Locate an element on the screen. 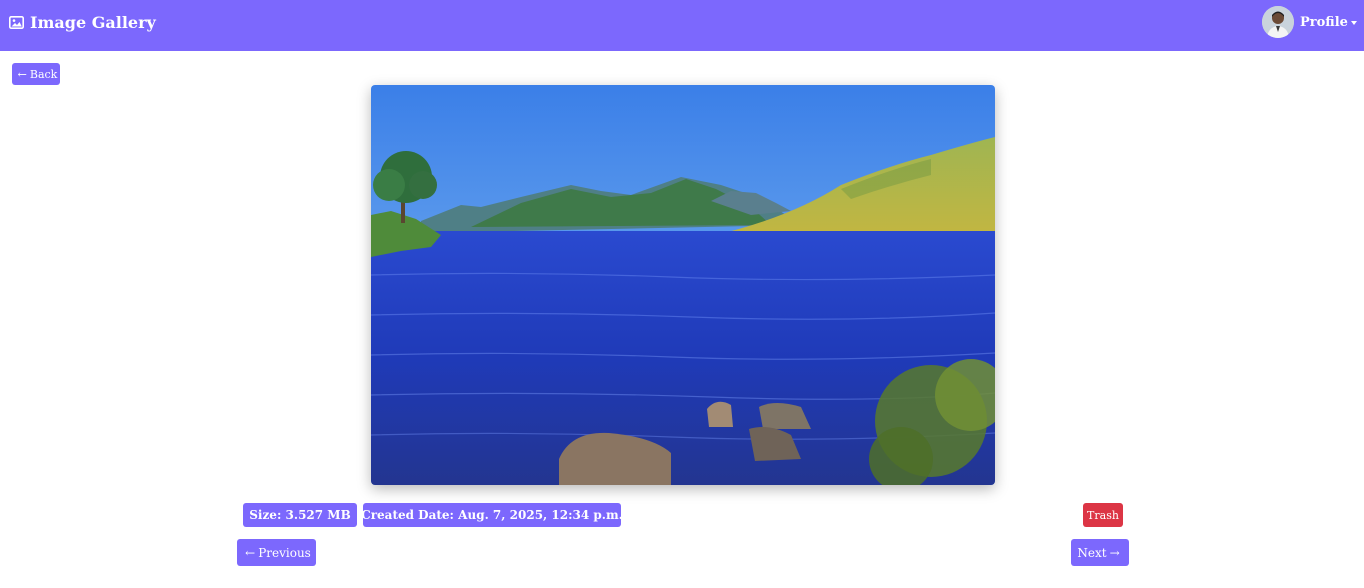 Image resolution: width=1364 pixels, height=588 pixels. back-button-label: Back is located at coordinates (43, 74).